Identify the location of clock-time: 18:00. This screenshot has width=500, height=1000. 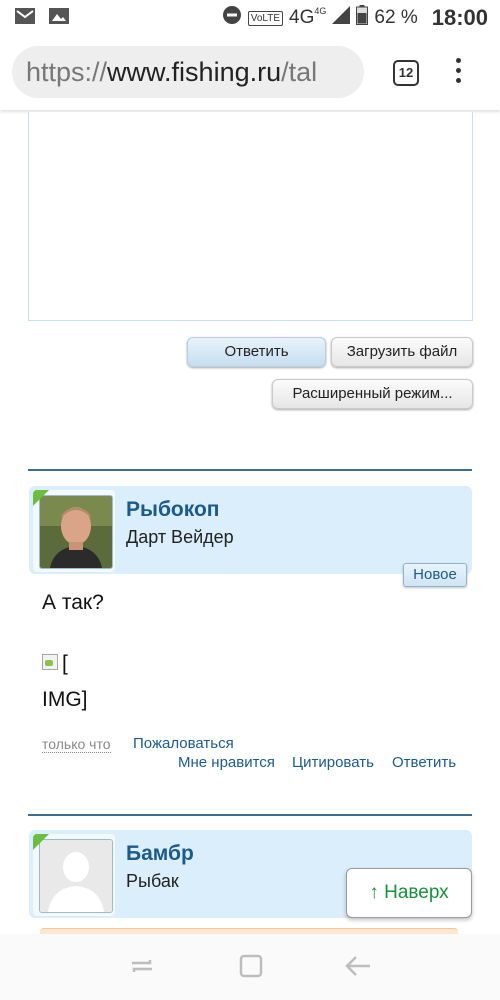
(459, 17).